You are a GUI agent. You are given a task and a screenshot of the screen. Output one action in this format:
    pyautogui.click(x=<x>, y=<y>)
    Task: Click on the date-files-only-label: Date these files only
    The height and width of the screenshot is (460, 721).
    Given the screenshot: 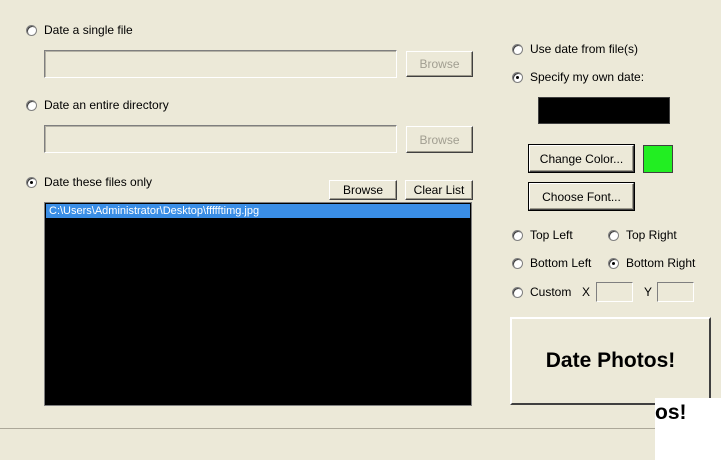 What is the action you would take?
    pyautogui.click(x=98, y=182)
    